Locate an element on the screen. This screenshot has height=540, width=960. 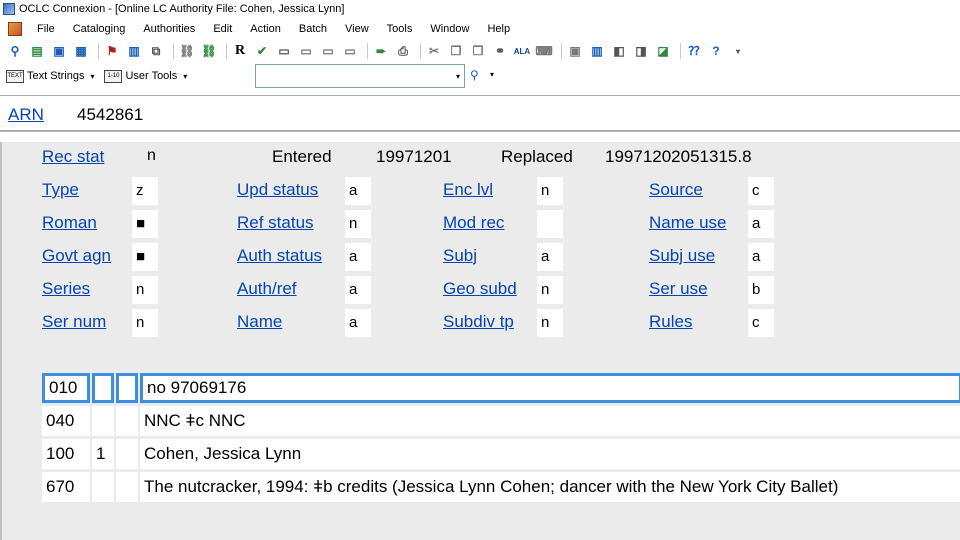
arn-link: ARN is located at coordinates (26, 115).